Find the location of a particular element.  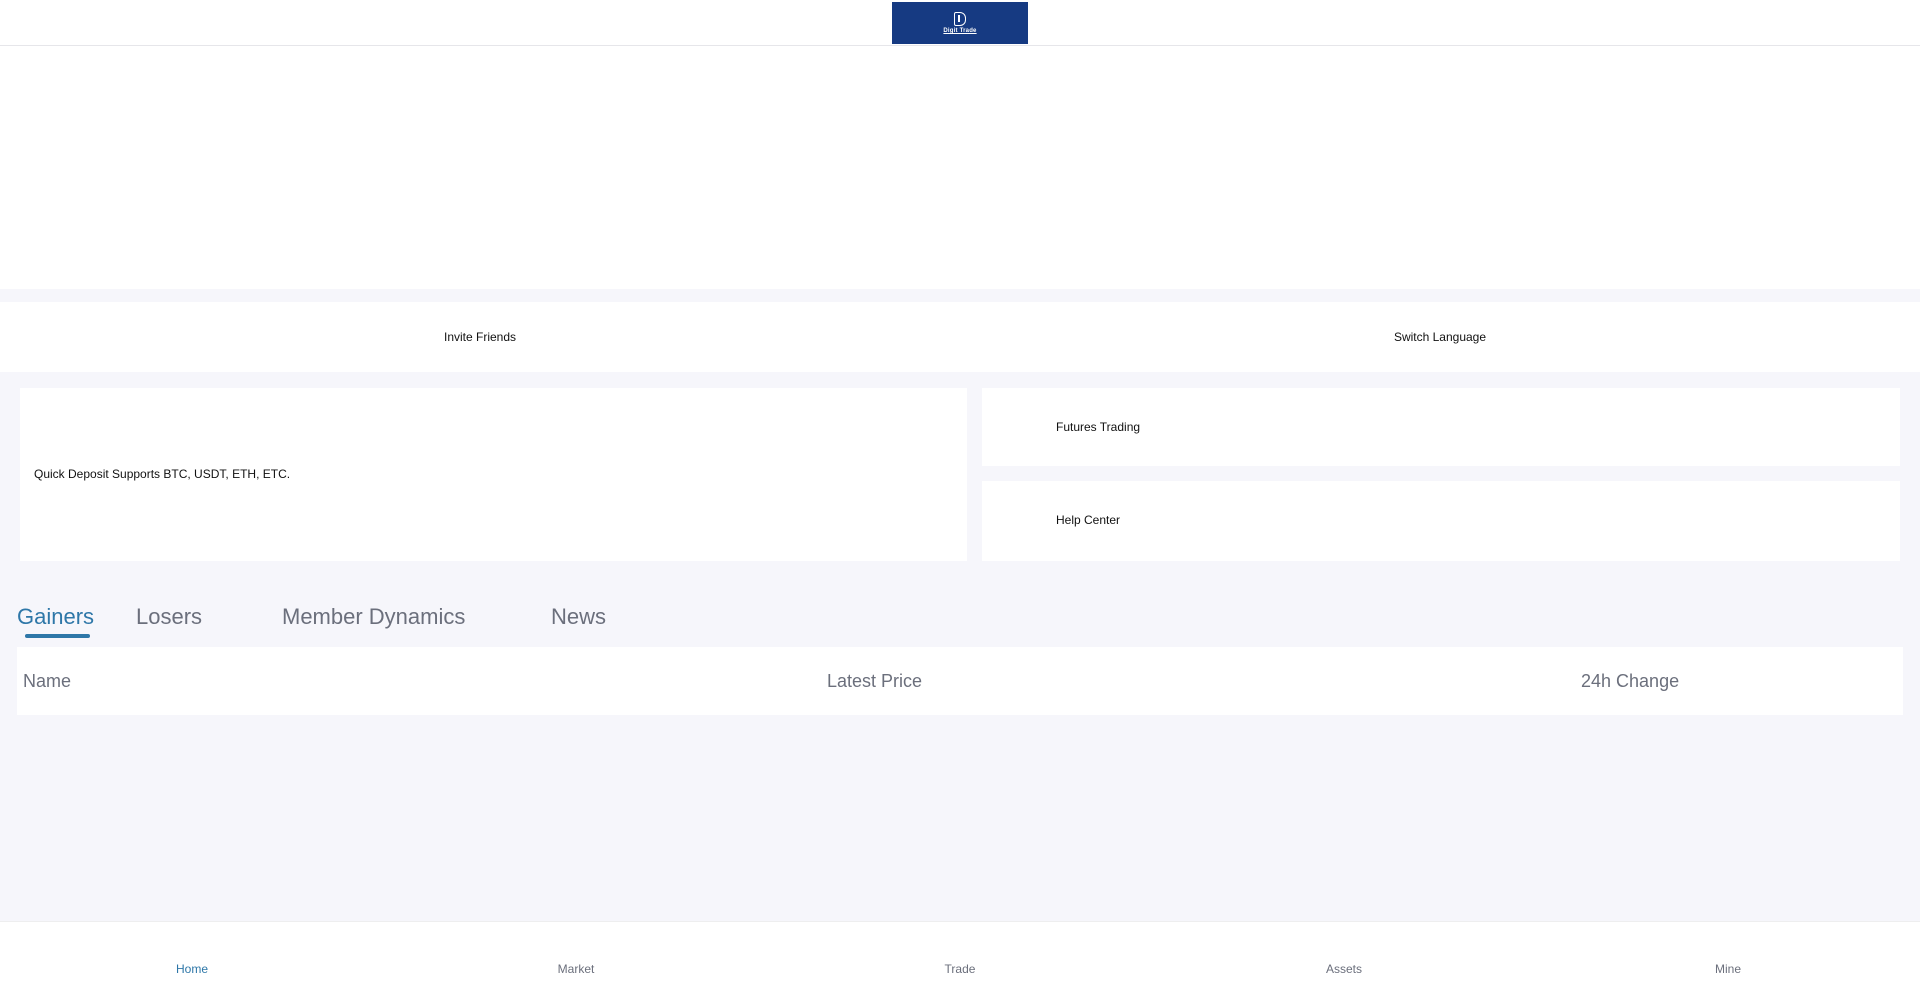

table-header: Name Latest Price 24h Change is located at coordinates (960, 681).